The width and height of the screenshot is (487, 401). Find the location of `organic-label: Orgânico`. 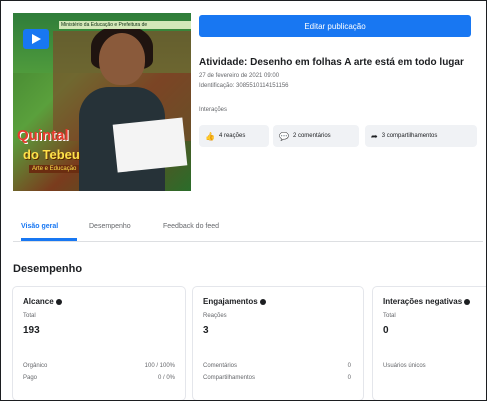

organic-label: Orgânico is located at coordinates (35, 366).